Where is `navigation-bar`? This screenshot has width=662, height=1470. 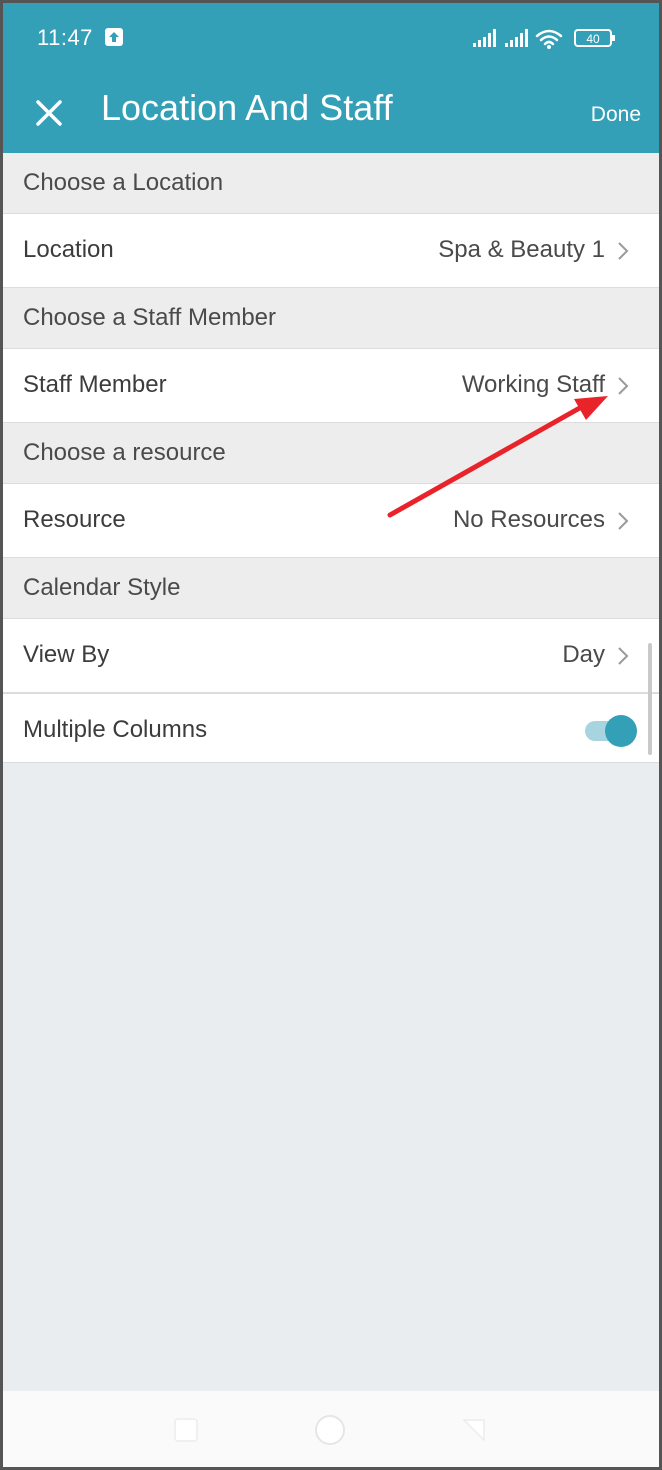
navigation-bar is located at coordinates (331, 1429).